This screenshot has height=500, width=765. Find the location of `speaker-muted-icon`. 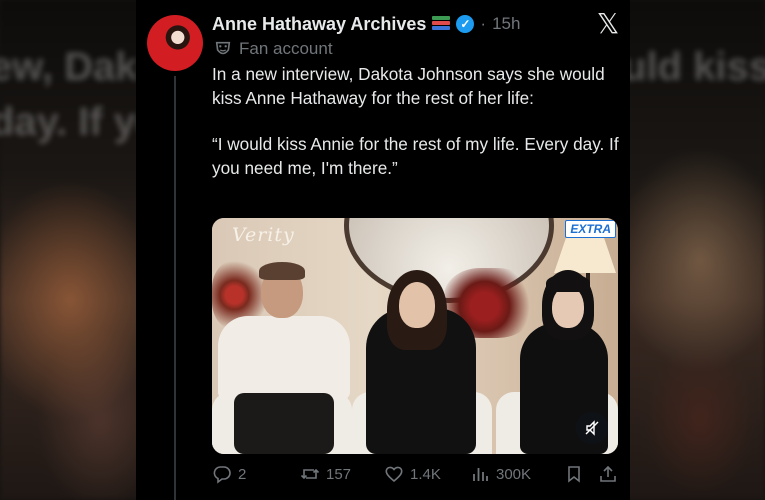

speaker-muted-icon is located at coordinates (592, 428).